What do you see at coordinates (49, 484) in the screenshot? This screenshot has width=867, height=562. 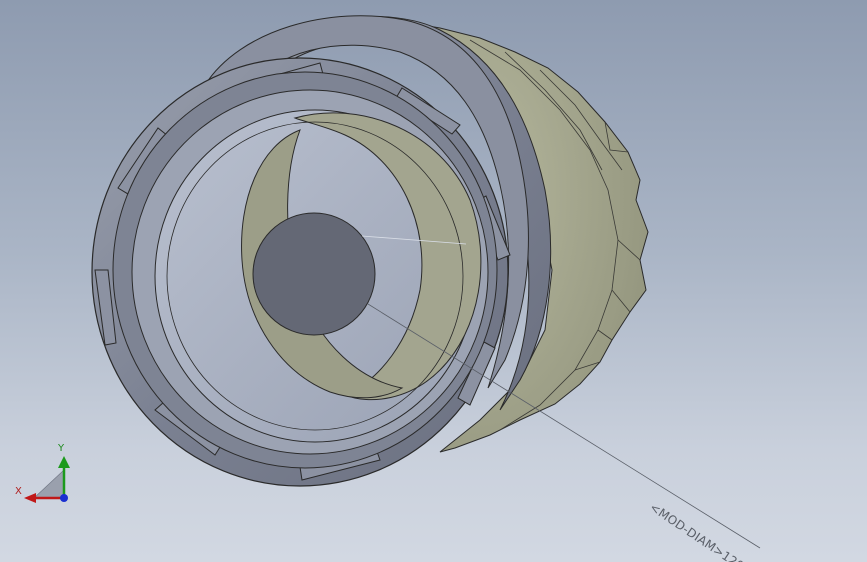 I see `triad-plane` at bounding box center [49, 484].